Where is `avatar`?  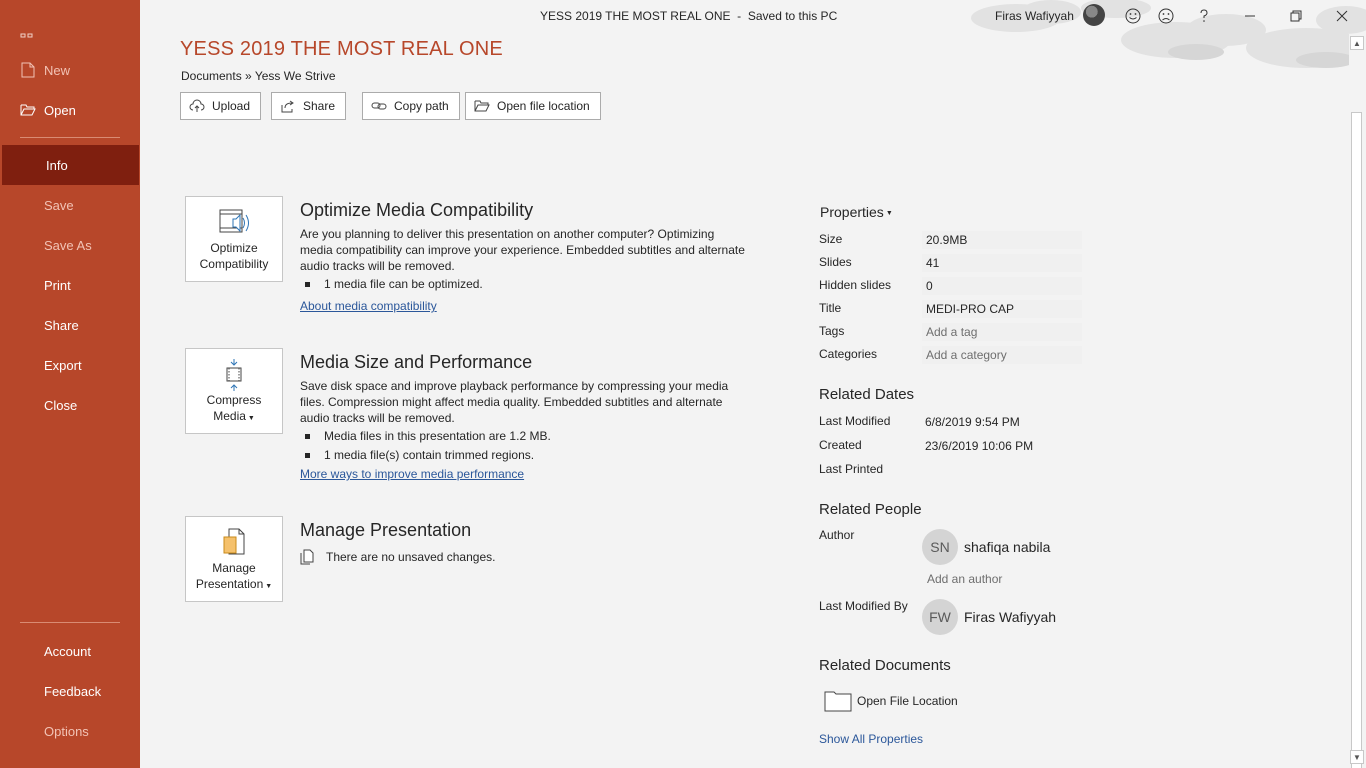
avatar is located at coordinates (1094, 15).